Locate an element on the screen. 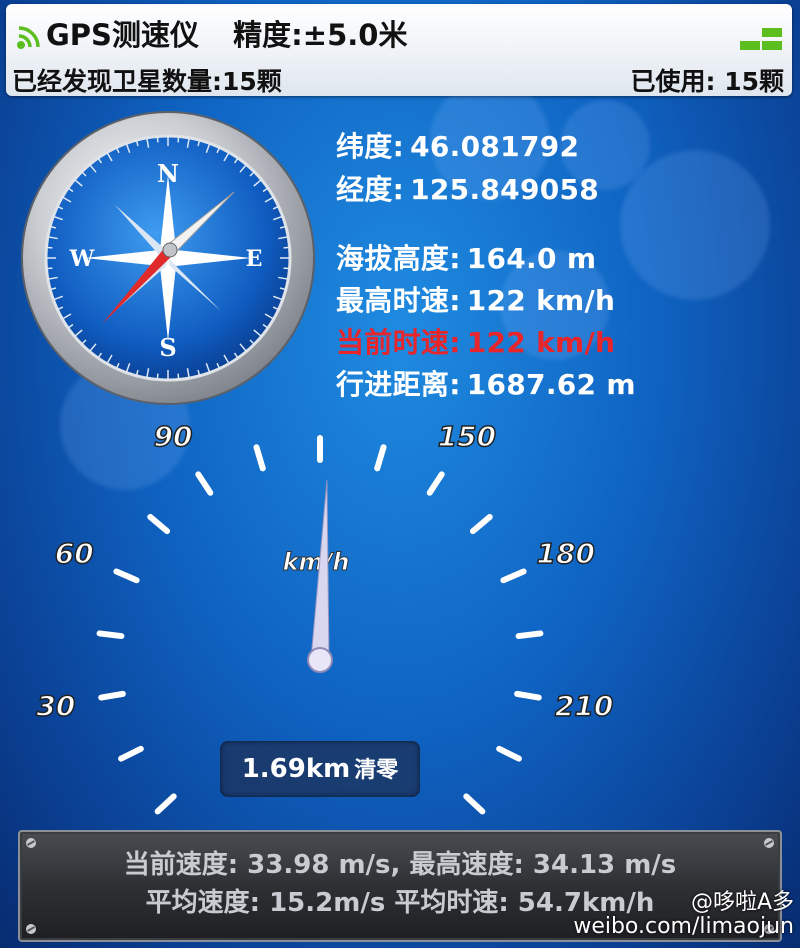  gauge-unit: km/h is located at coordinates (316, 562).